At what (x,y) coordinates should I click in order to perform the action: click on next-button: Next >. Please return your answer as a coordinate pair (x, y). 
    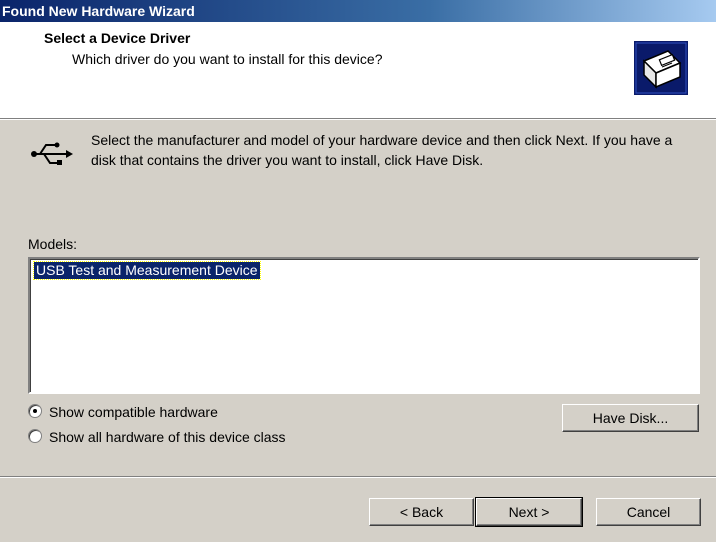
    Looking at the image, I should click on (529, 512).